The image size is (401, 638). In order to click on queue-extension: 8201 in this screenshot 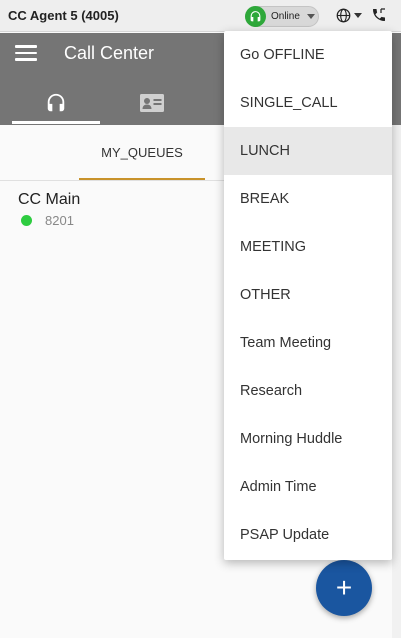, I will do `click(59, 220)`.